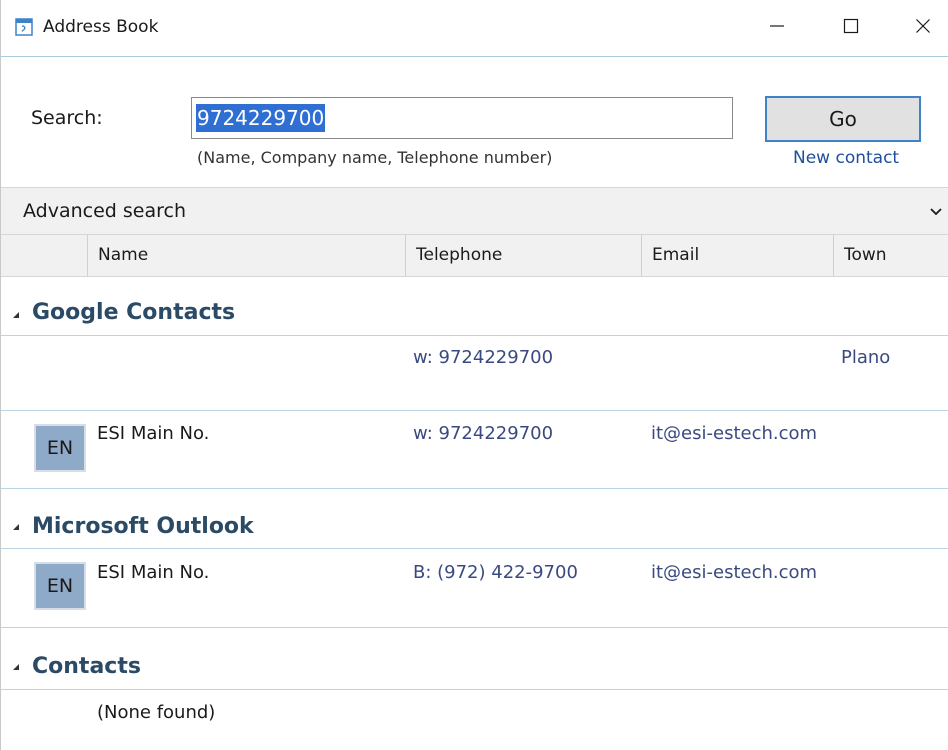 The height and width of the screenshot is (750, 948). Describe the element at coordinates (474, 28) in the screenshot. I see `title-bar: Address Book` at that location.